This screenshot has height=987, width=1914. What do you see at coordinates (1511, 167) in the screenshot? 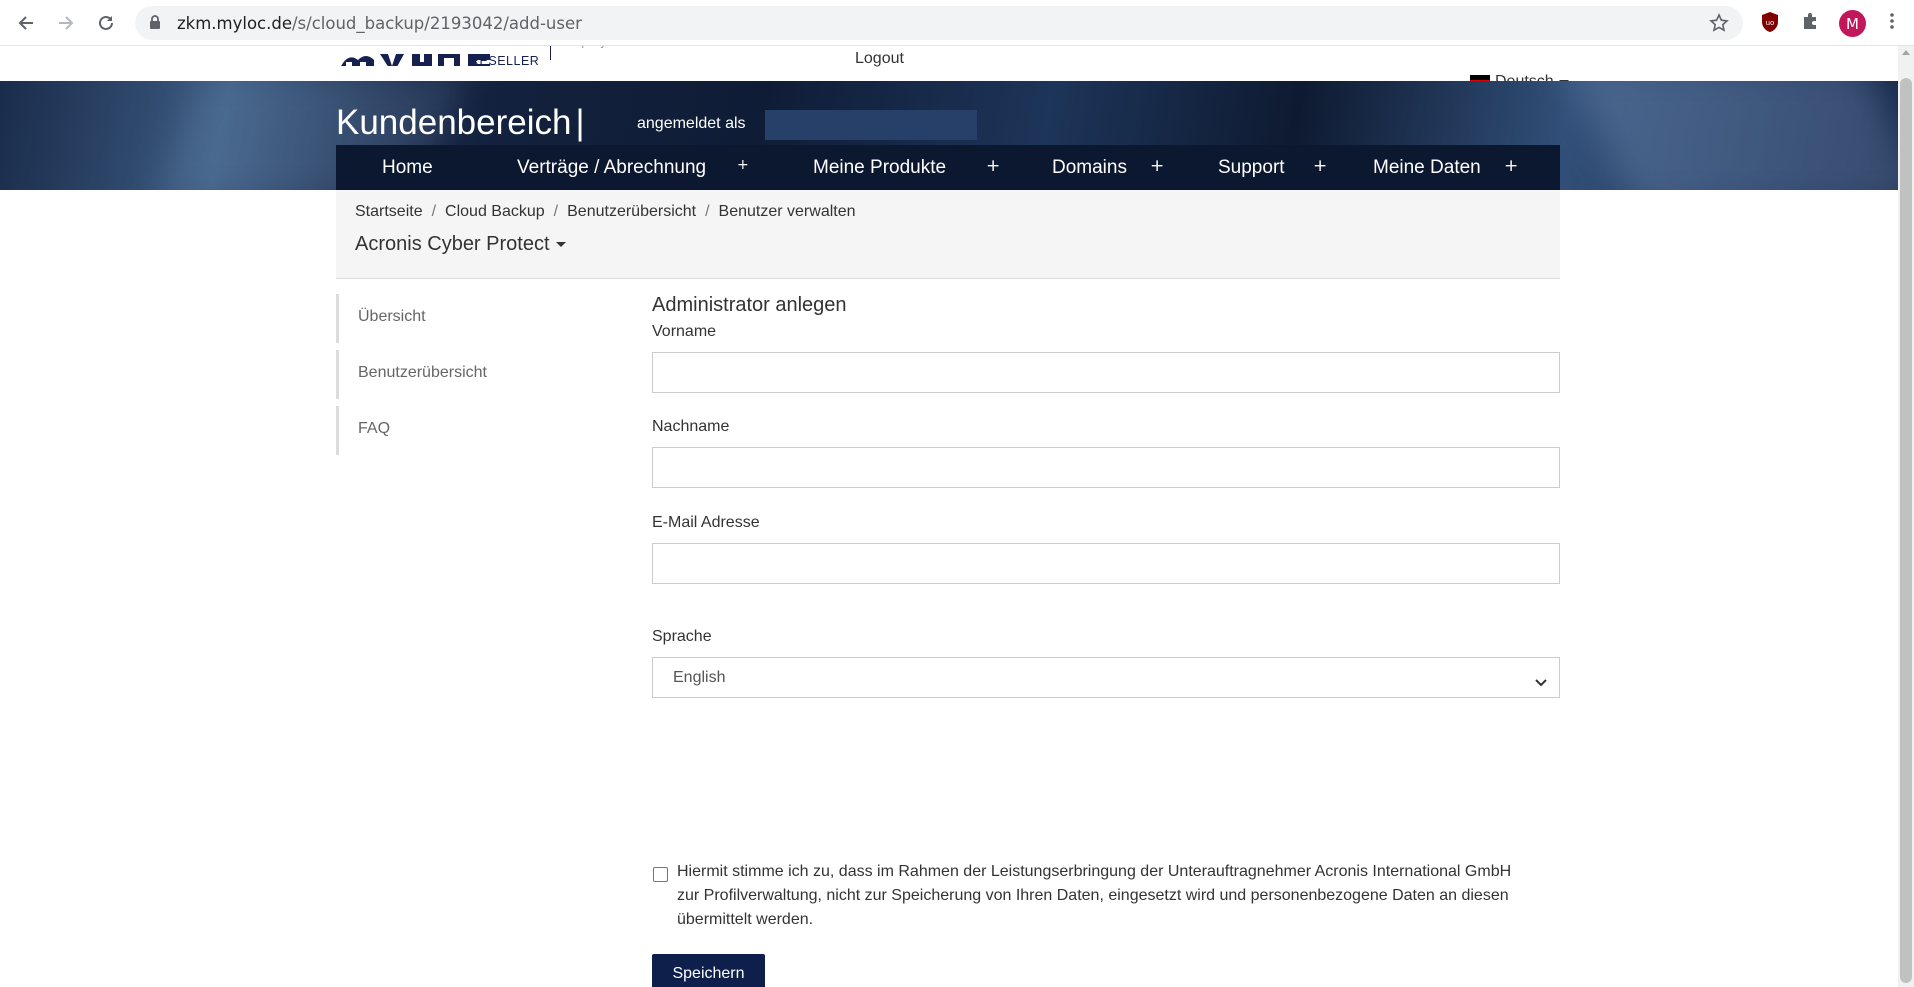
I see `nav-daten-plus-icon: +` at bounding box center [1511, 167].